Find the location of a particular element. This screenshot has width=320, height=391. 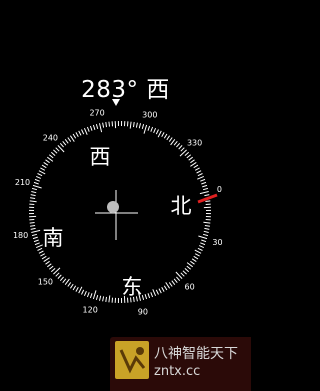

degree-label-0: 0 is located at coordinates (219, 189).